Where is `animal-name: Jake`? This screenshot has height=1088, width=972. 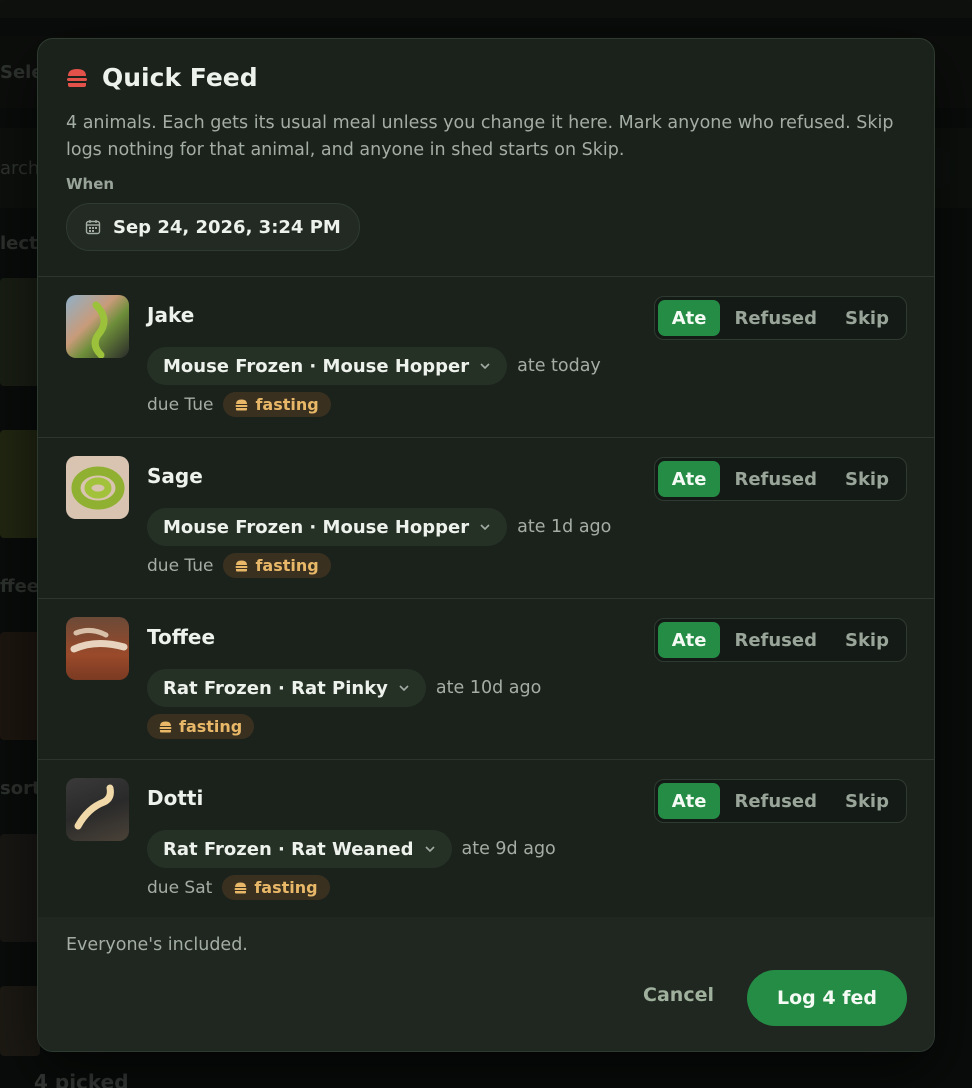 animal-name: Jake is located at coordinates (171, 315).